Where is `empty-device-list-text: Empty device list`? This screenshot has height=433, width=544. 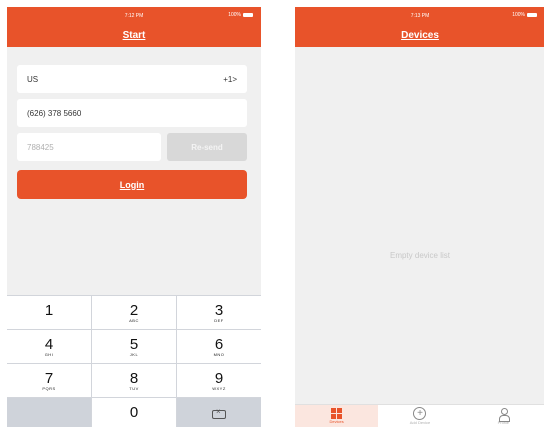 empty-device-list-text: Empty device list is located at coordinates (420, 255).